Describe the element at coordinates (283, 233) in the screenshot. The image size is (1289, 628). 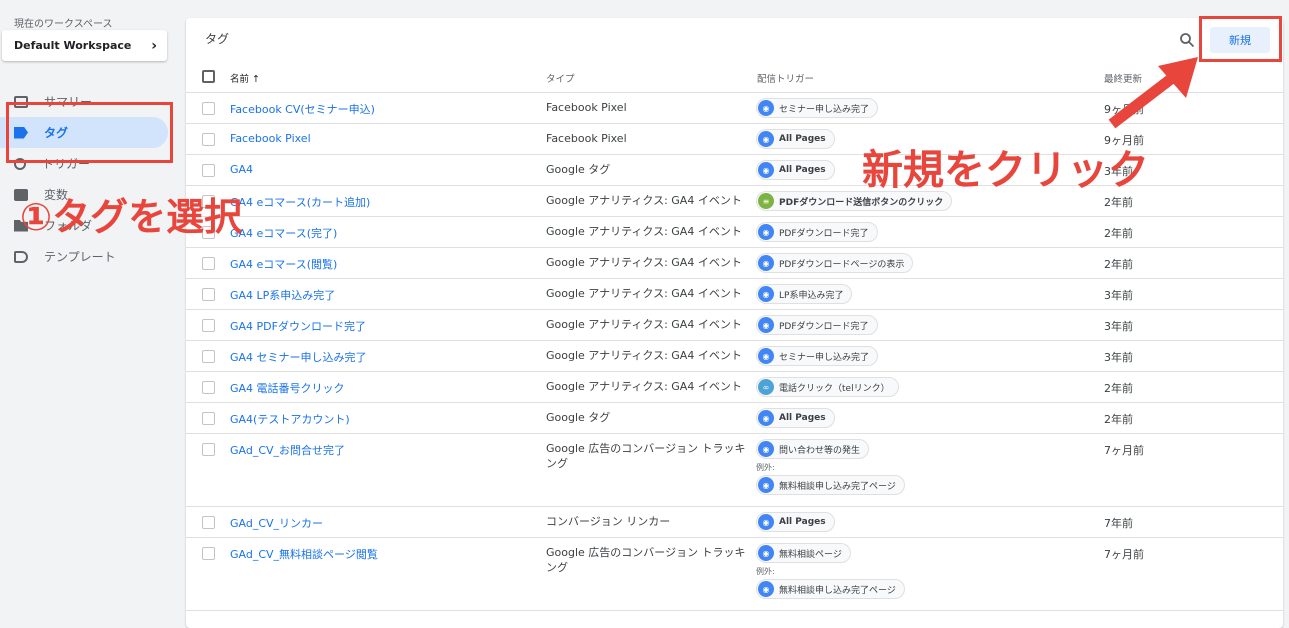
I see `tag-name-link: GA4 eコマース(完了)` at that location.